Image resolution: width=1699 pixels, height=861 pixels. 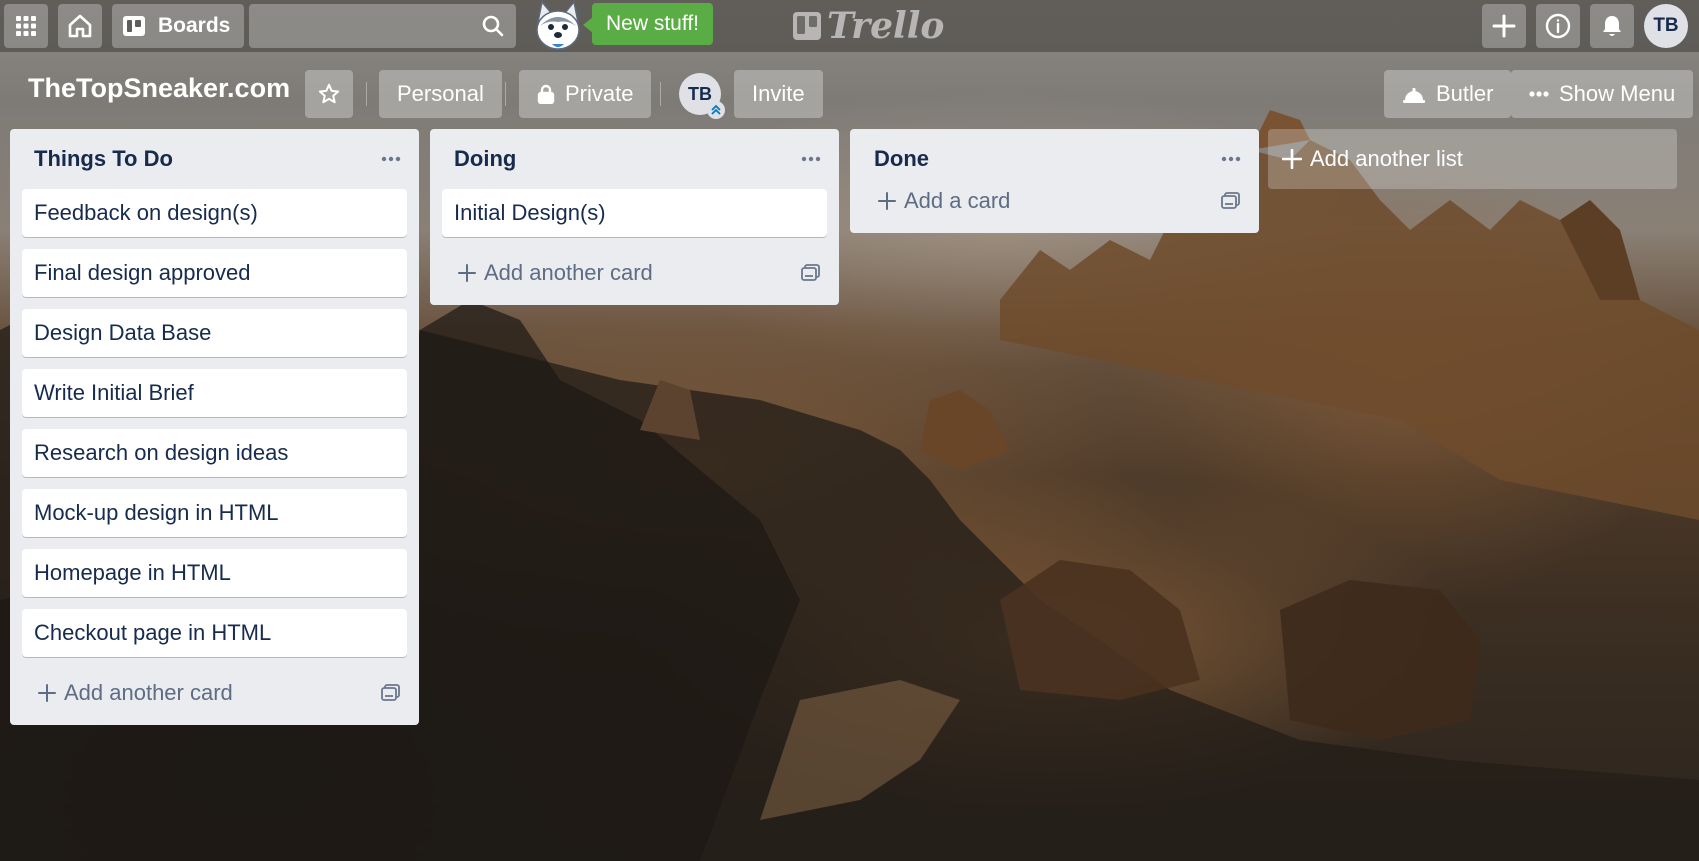 What do you see at coordinates (134, 26) in the screenshot?
I see `boards-icon` at bounding box center [134, 26].